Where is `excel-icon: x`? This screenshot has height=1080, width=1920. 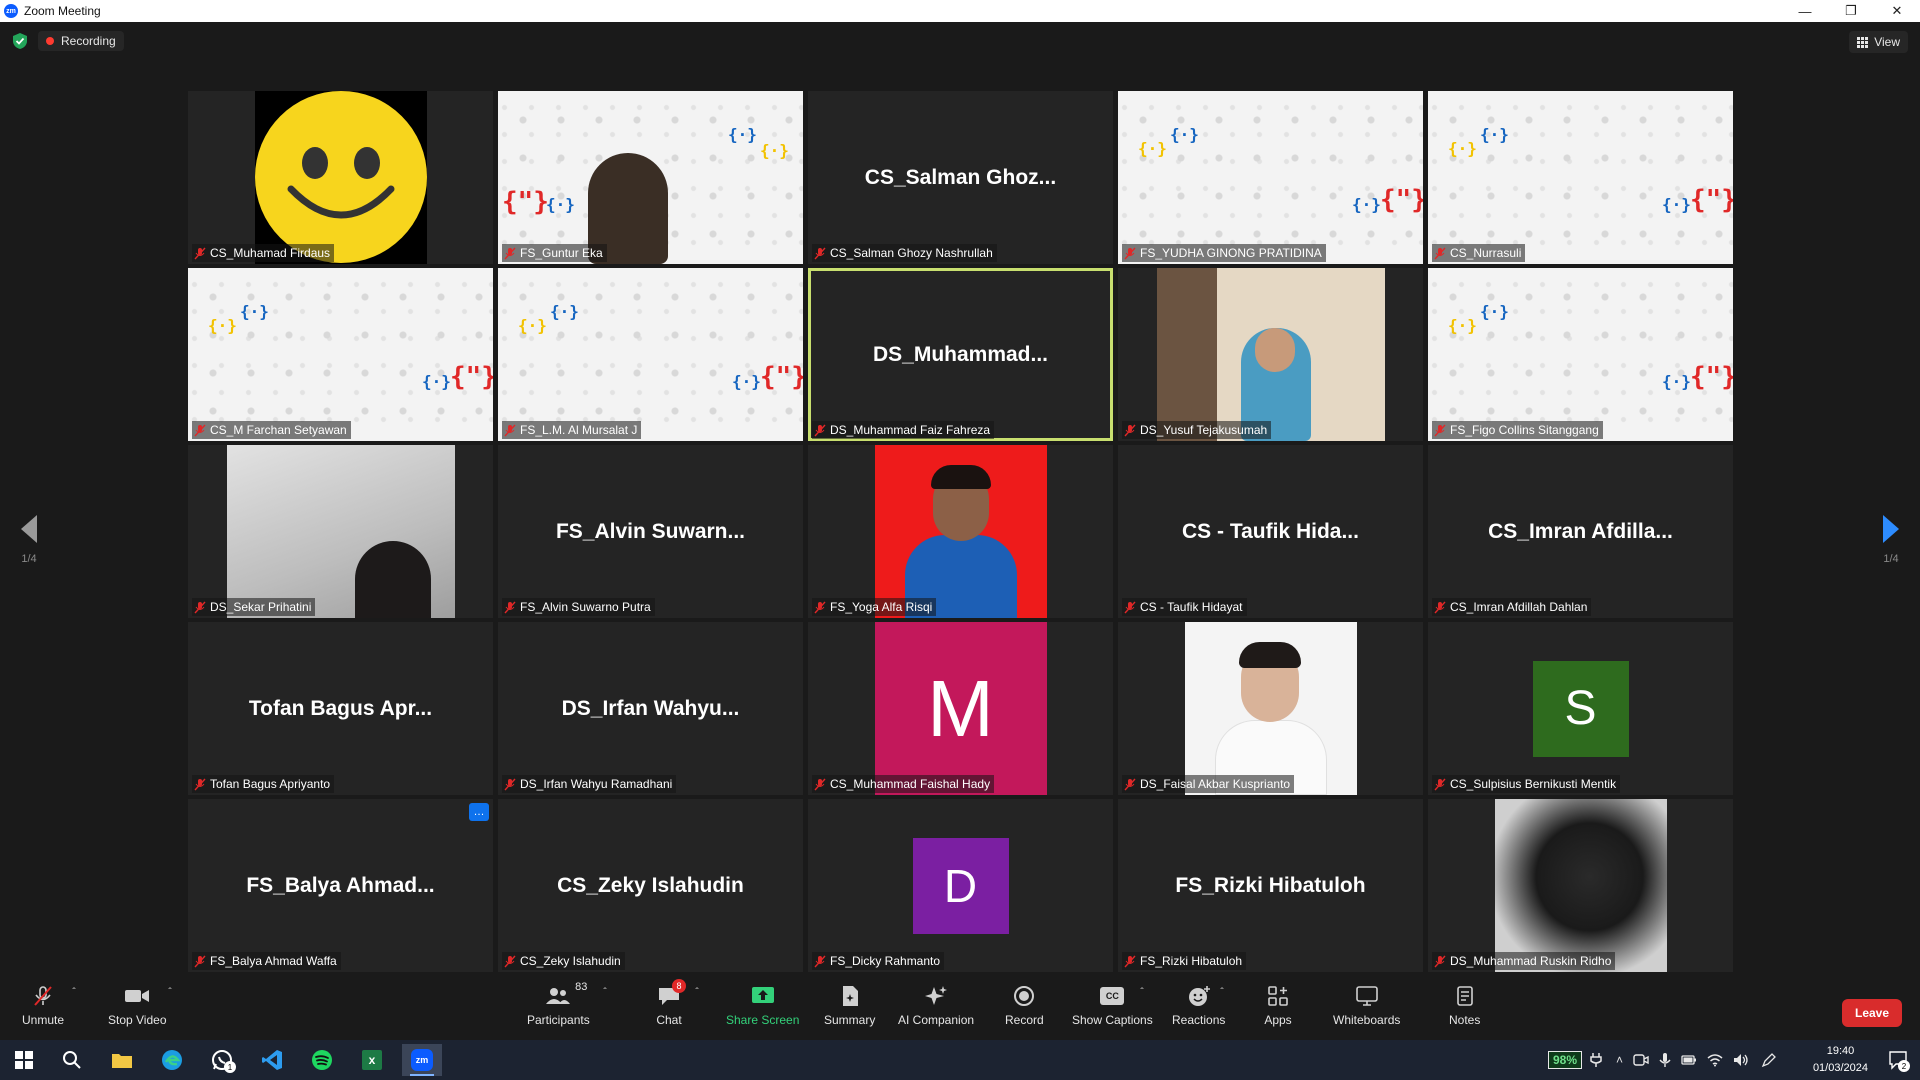
excel-icon: x is located at coordinates (372, 1060).